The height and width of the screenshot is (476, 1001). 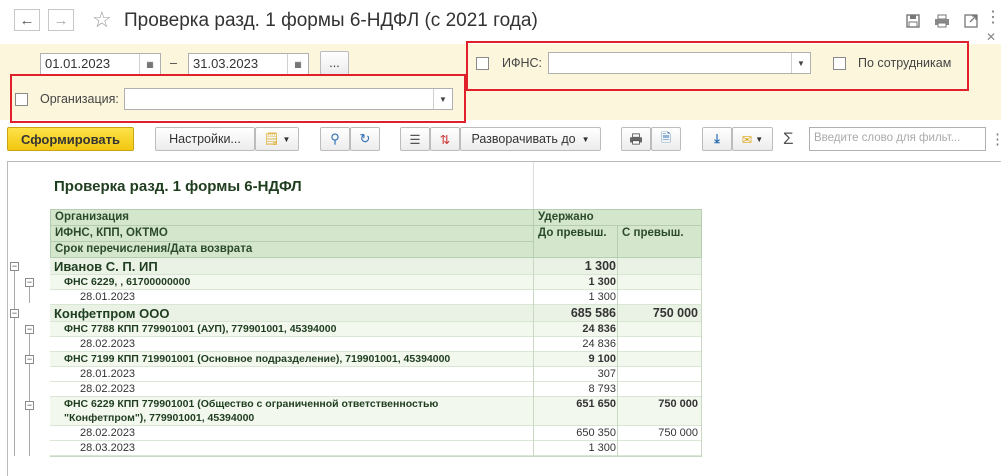 What do you see at coordinates (602, 389) in the screenshot?
I see `row-value-before: 8 793` at bounding box center [602, 389].